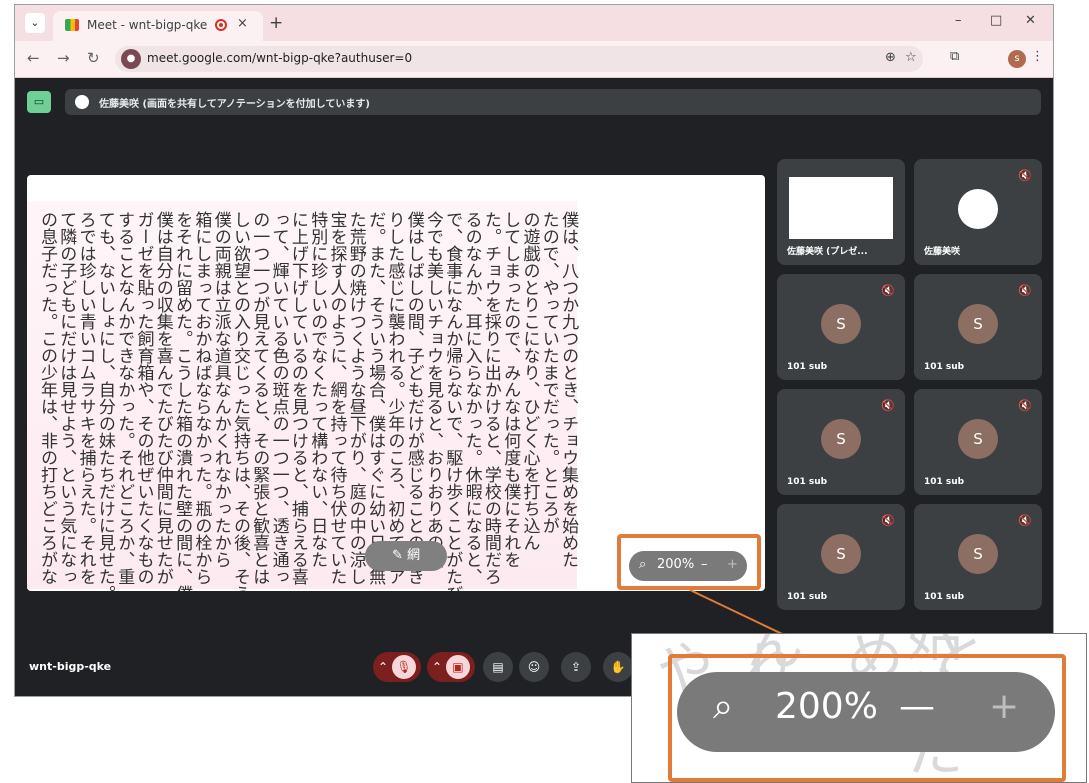  Describe the element at coordinates (996, 20) in the screenshot. I see `maximize-button: □` at that location.